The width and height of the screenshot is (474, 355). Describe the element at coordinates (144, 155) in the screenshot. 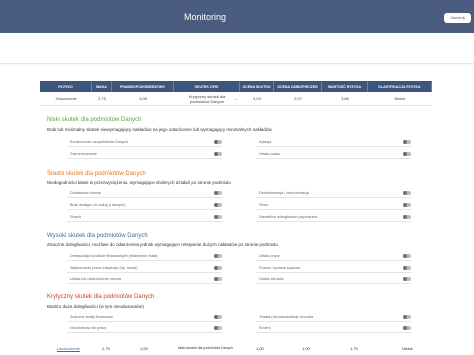

I see `impact-toggle-item: Zdenerwowanie` at that location.